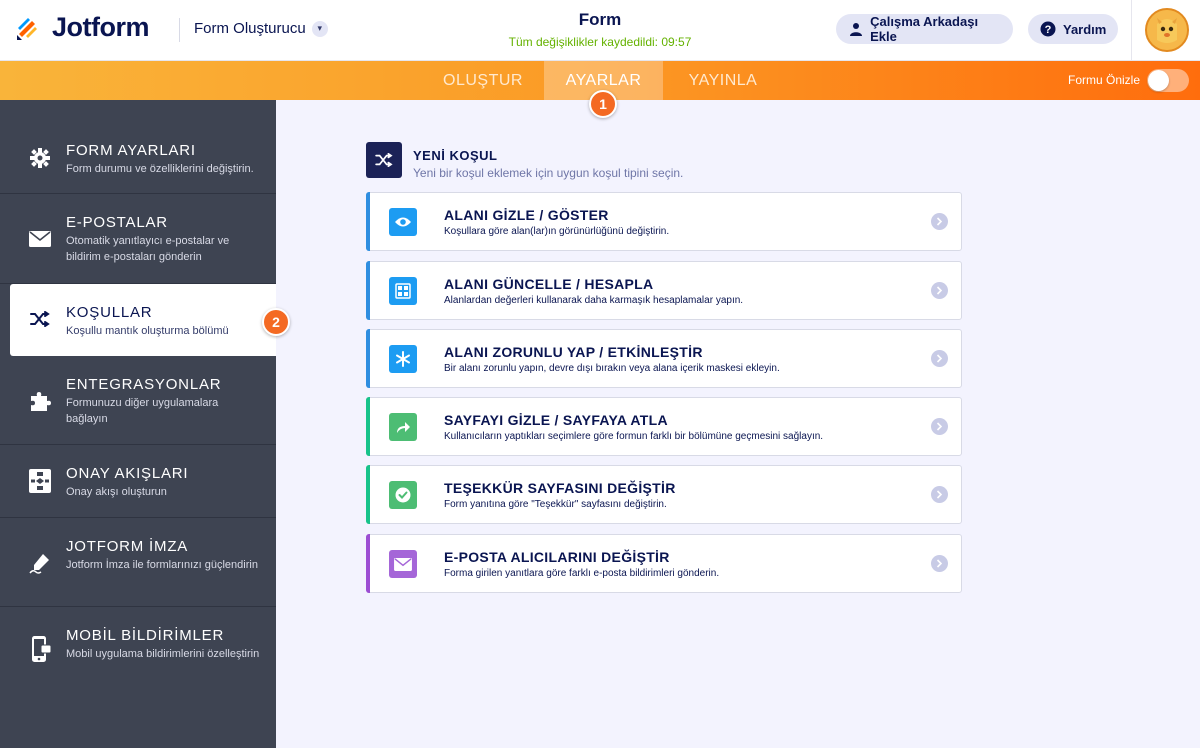  I want to click on sidebar-item-title: E-POSTALAR, so click(117, 222).